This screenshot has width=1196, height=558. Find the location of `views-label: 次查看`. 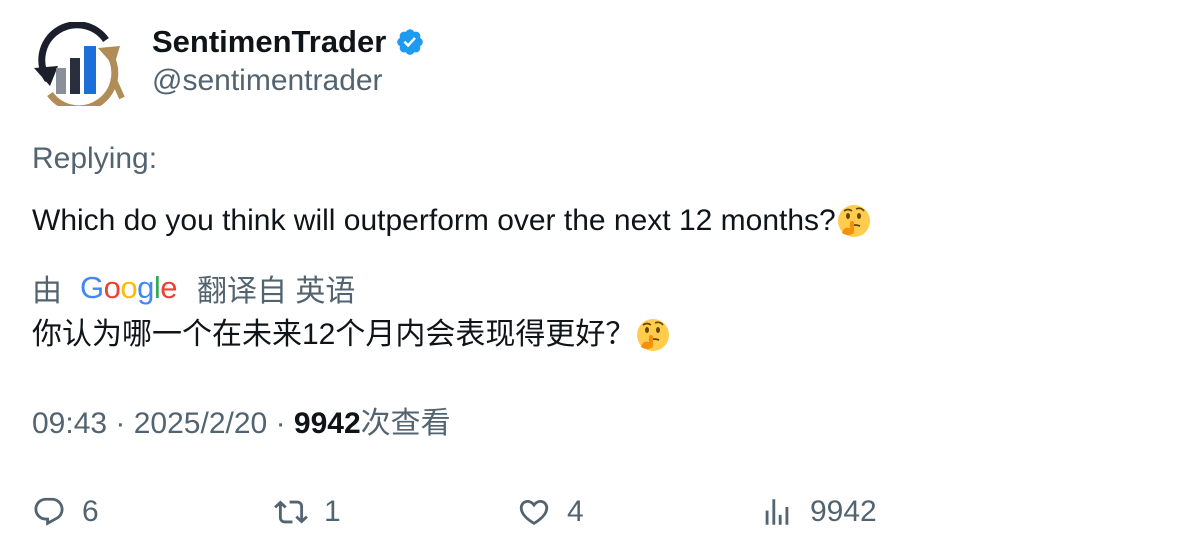

views-label: 次查看 is located at coordinates (405, 423).